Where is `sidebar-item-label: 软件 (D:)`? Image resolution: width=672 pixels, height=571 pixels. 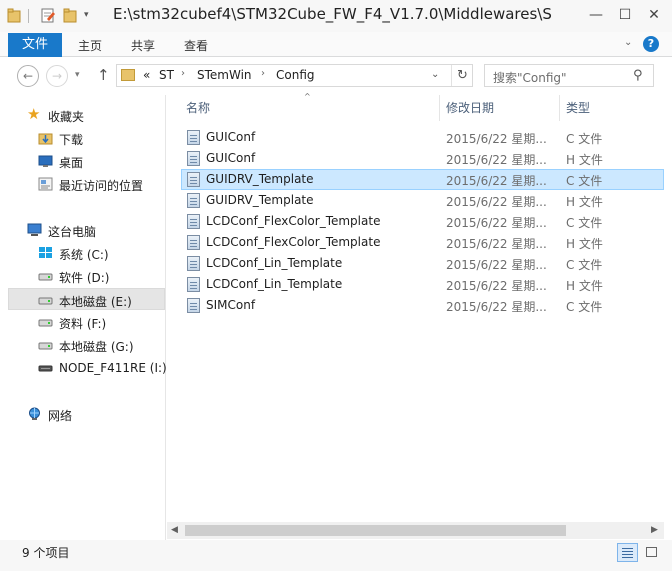
sidebar-item-label: 软件 (D:) is located at coordinates (84, 278).